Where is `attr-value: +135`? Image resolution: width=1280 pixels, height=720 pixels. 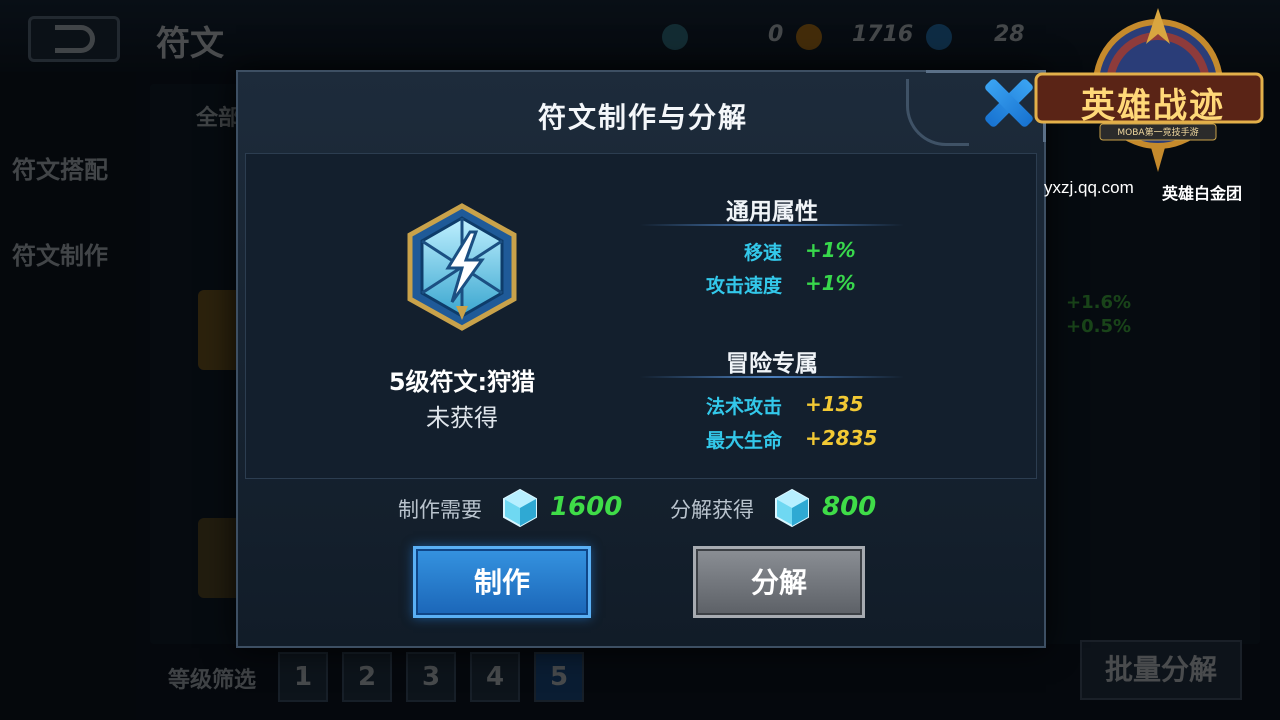 attr-value: +135 is located at coordinates (834, 404).